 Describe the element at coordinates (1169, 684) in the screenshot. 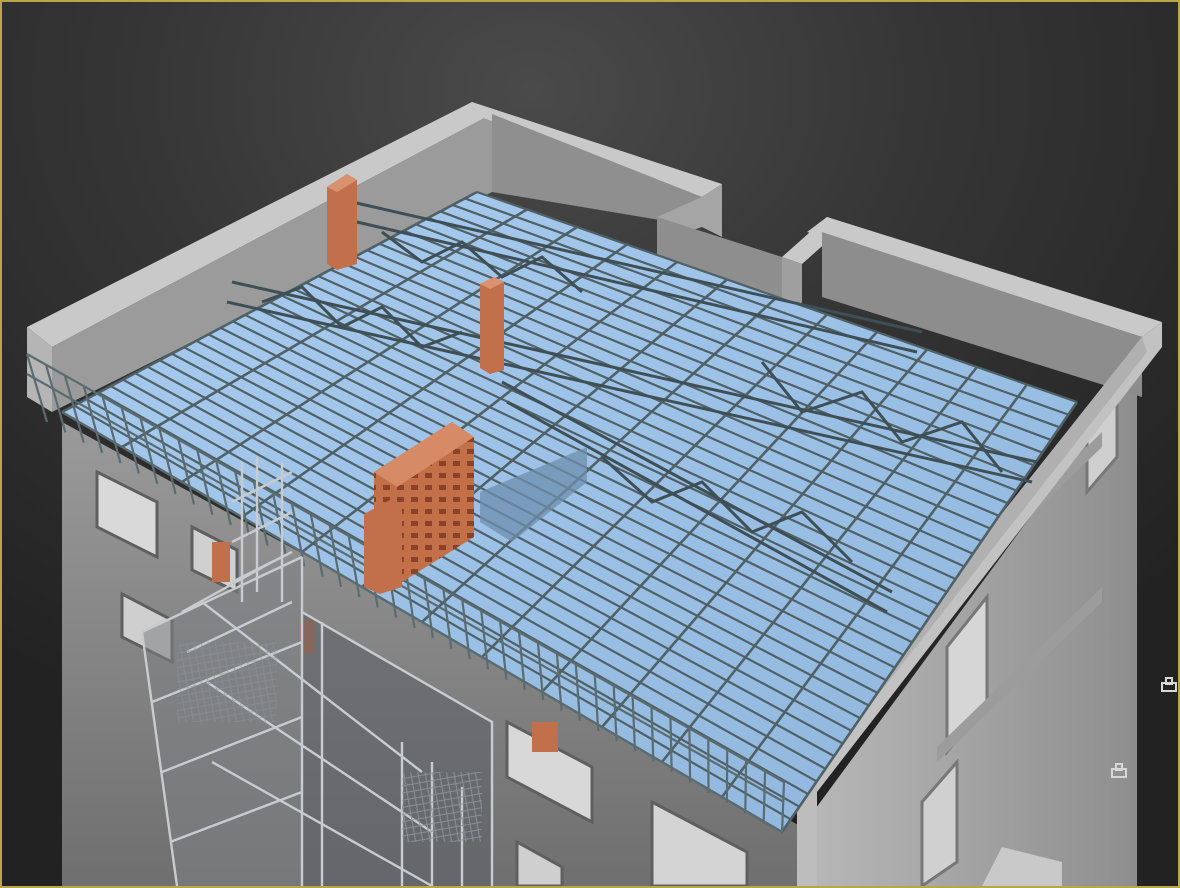

I see `light-target-icon` at that location.